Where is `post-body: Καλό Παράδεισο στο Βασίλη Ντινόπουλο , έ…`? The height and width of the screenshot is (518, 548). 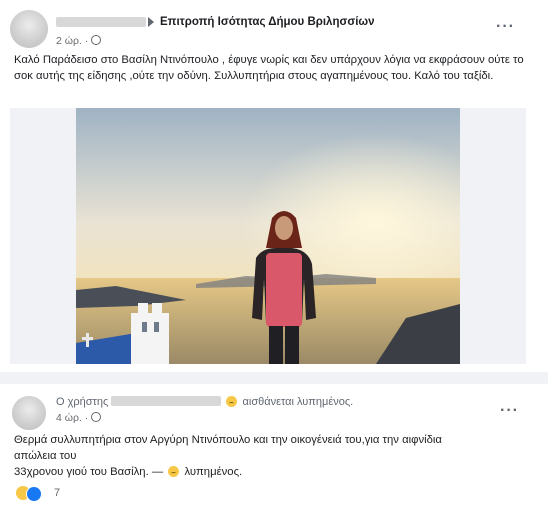
post-body: Καλό Παράδεισο στο Βασίλη Ντινόπουλο , έ… is located at coordinates (269, 68).